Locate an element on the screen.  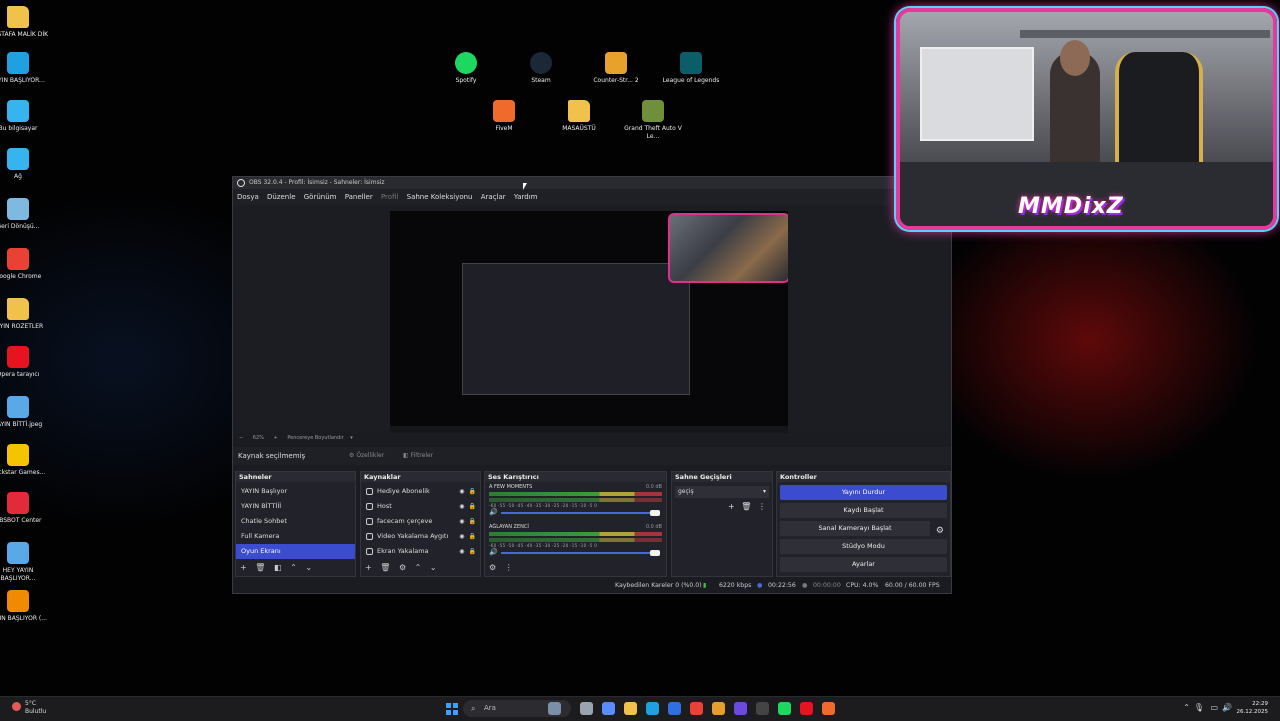
source-settings-icon: ⚙ is located at coordinates (402, 567).